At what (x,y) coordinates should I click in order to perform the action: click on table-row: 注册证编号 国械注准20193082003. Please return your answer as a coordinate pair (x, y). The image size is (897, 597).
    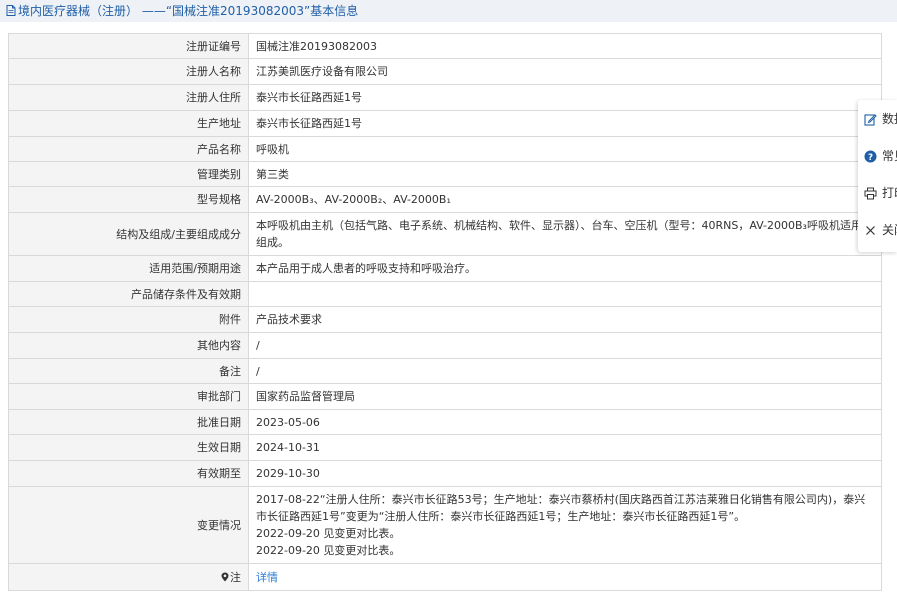
    Looking at the image, I should click on (445, 46).